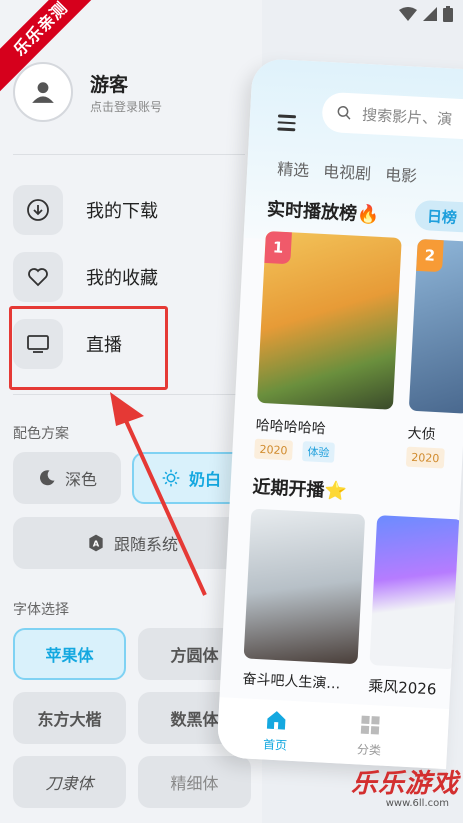  I want to click on menu-item-favorites: 我的收藏, so click(129, 277).